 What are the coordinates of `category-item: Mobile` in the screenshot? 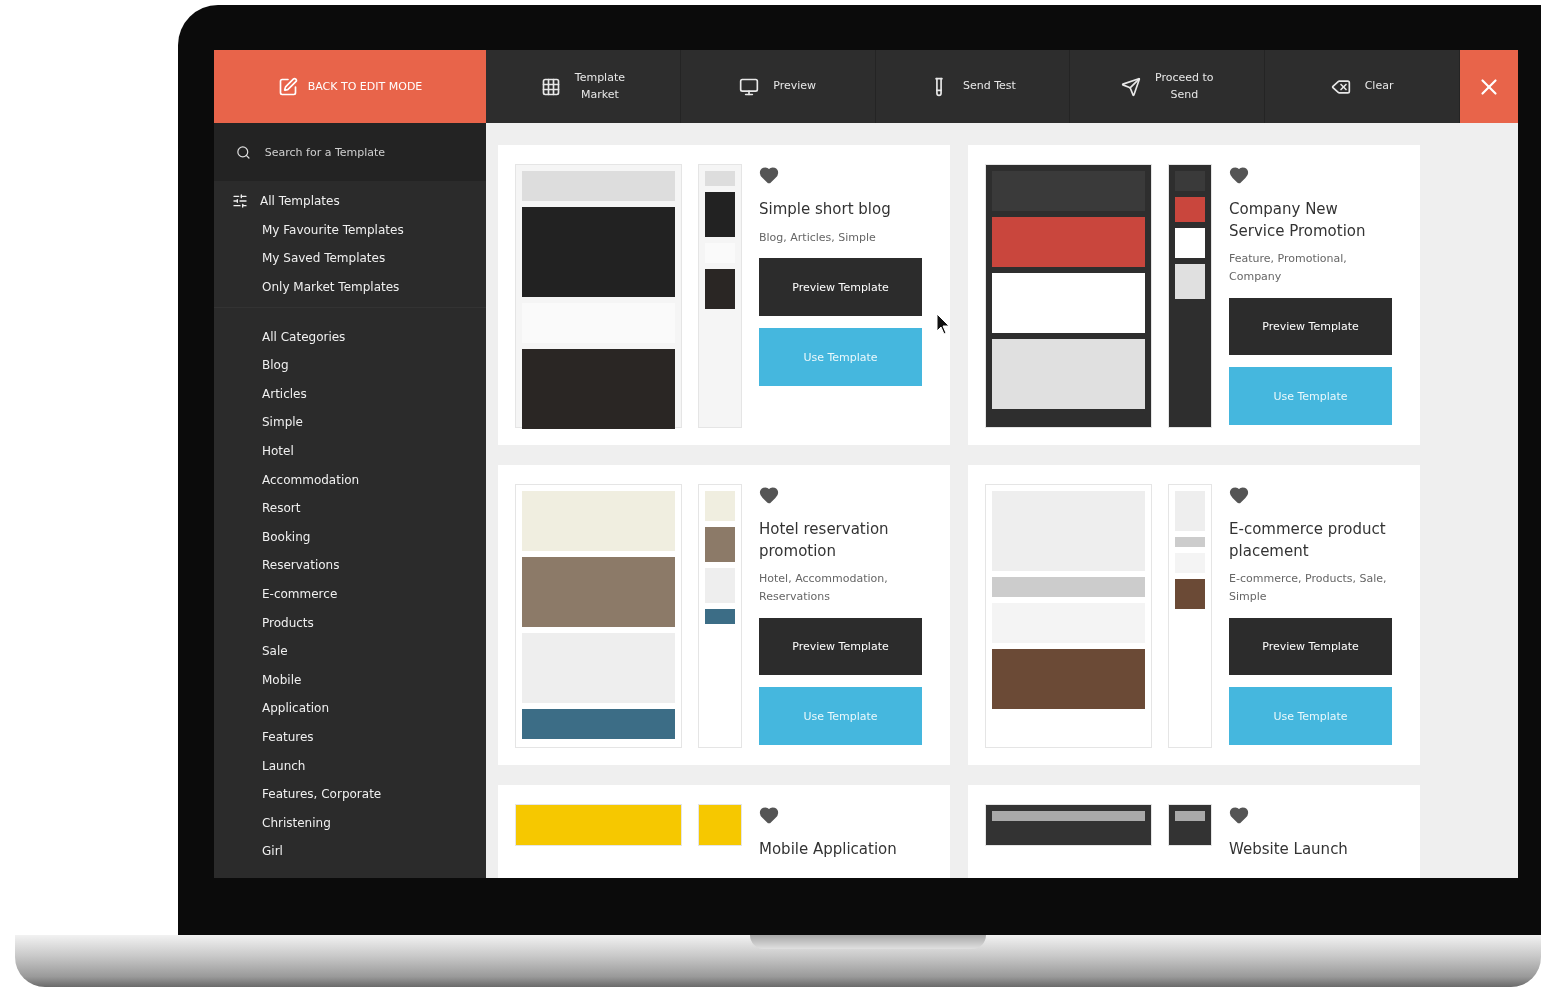 It's located at (350, 680).